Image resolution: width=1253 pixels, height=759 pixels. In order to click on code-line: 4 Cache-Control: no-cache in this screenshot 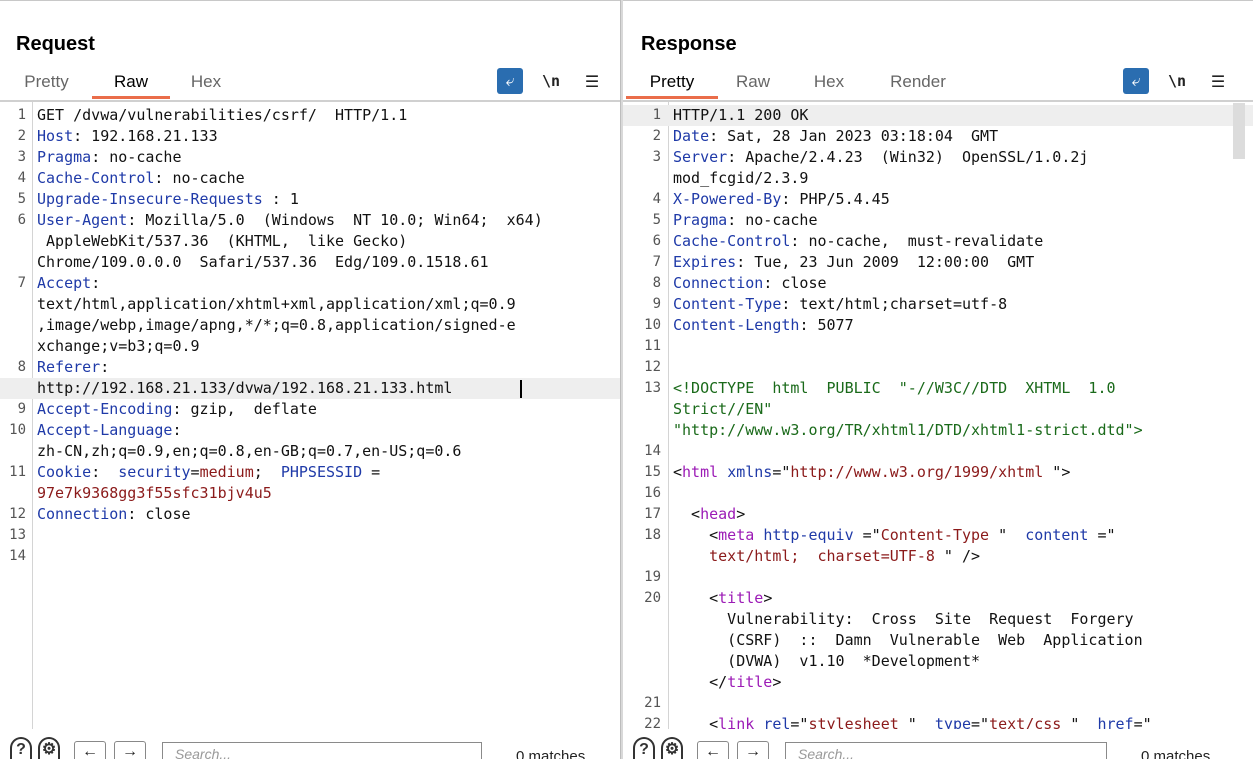, I will do `click(310, 178)`.